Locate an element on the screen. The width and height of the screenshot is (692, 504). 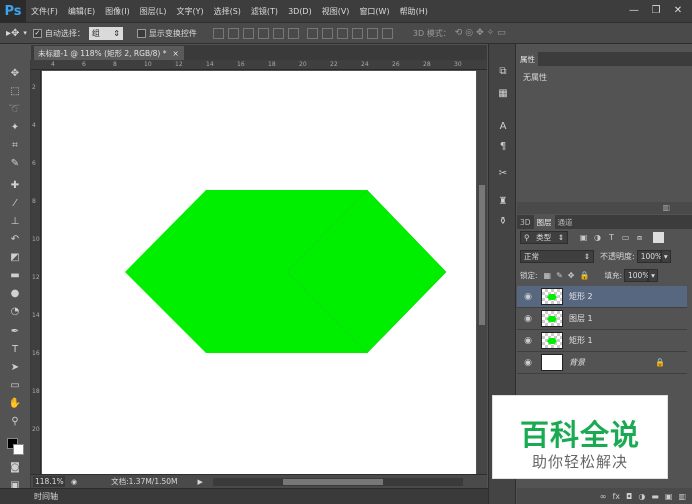
align-bottom-icon is located at coordinates (248, 33).